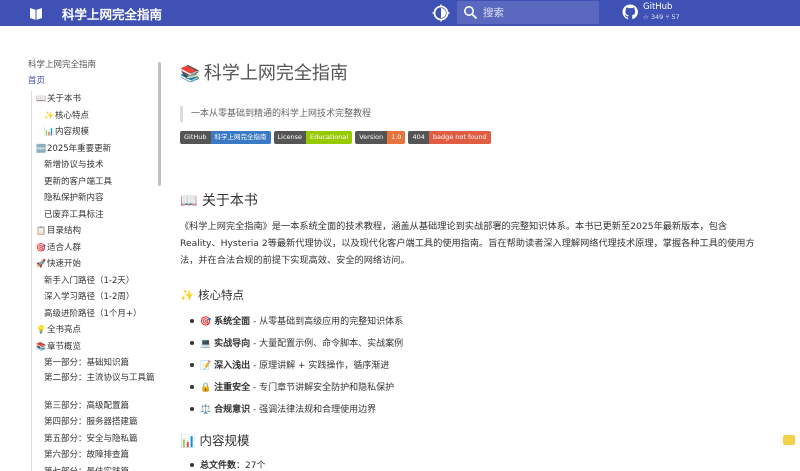 This screenshot has height=471, width=800. Describe the element at coordinates (159, 124) in the screenshot. I see `sidebar-scrollbar` at that location.